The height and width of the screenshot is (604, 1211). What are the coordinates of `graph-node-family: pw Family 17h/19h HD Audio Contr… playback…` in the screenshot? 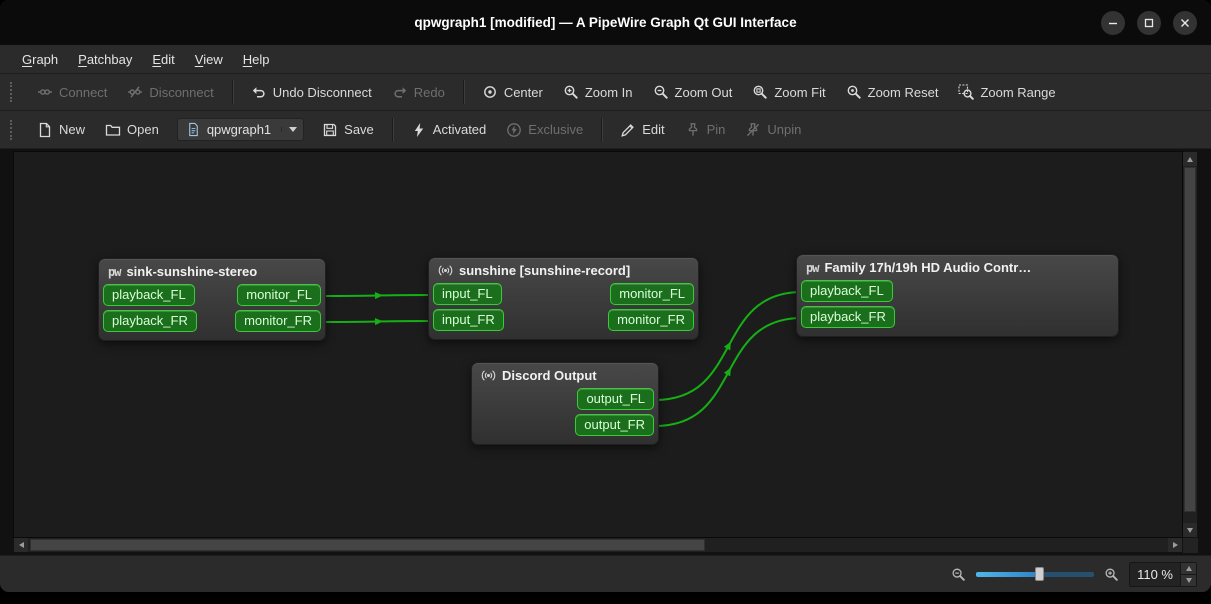 It's located at (957, 295).